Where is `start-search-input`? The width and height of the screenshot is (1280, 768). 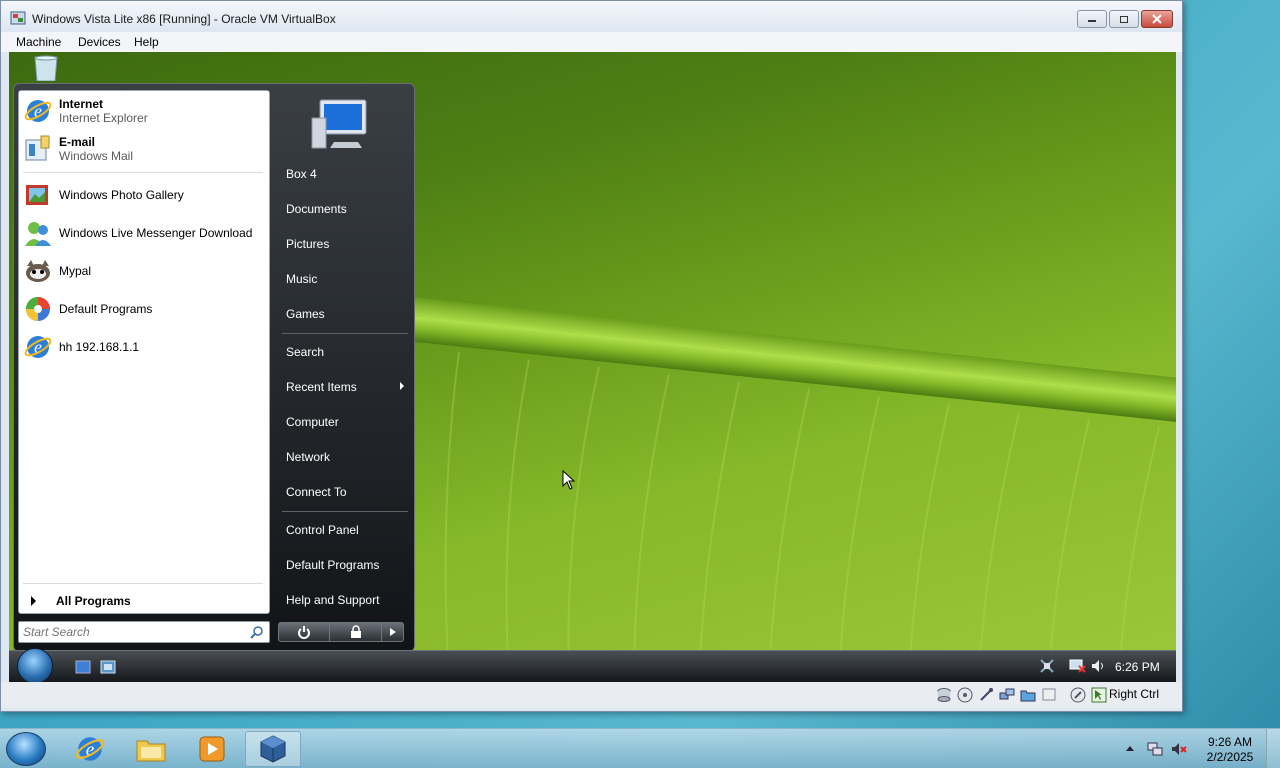
start-search-input is located at coordinates (133, 632).